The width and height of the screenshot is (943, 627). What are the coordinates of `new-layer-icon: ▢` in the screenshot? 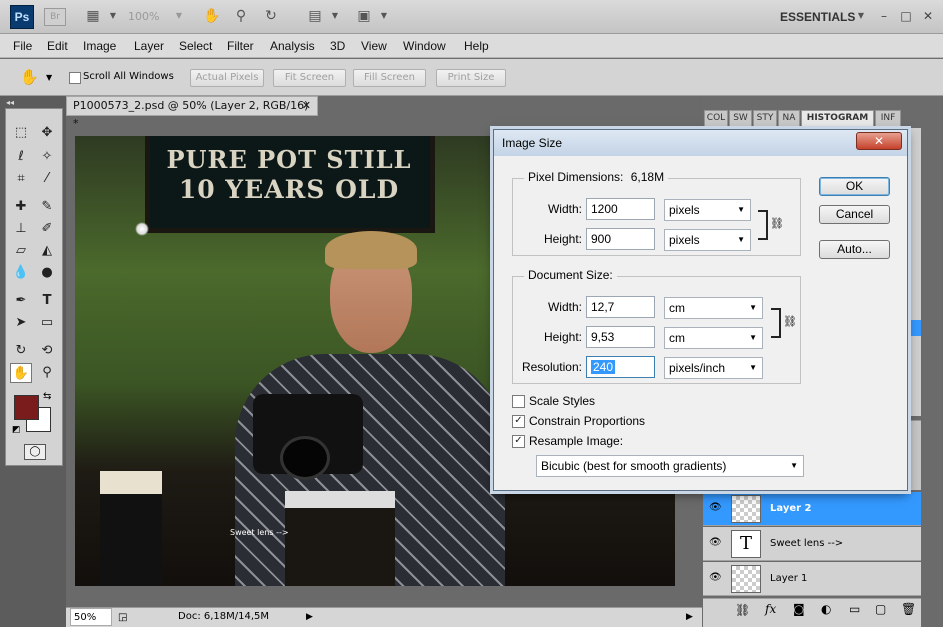 It's located at (880, 609).